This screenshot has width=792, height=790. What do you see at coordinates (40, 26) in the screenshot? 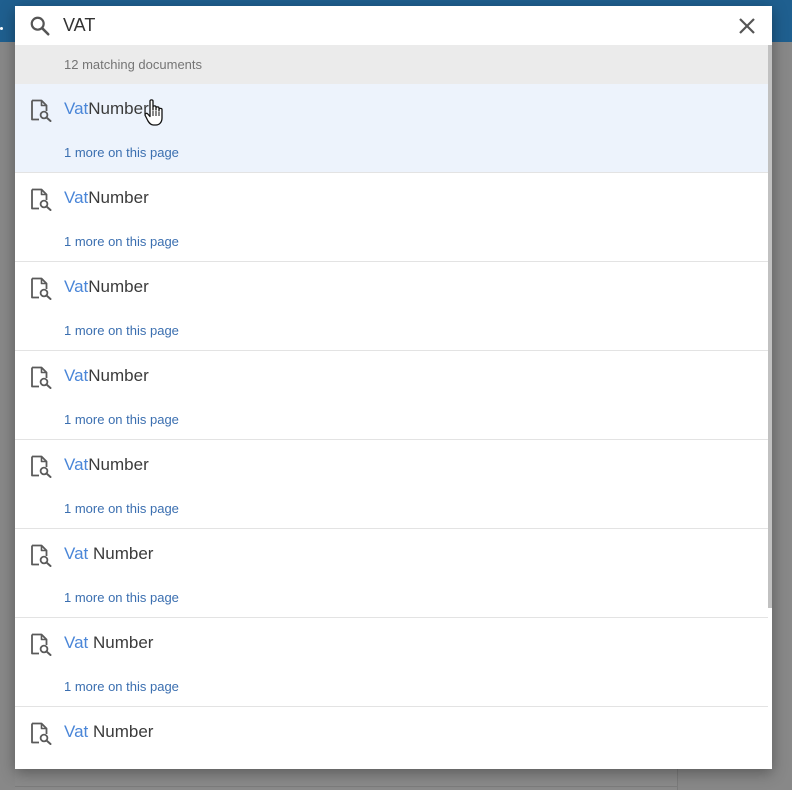
I see `search-icon` at bounding box center [40, 26].